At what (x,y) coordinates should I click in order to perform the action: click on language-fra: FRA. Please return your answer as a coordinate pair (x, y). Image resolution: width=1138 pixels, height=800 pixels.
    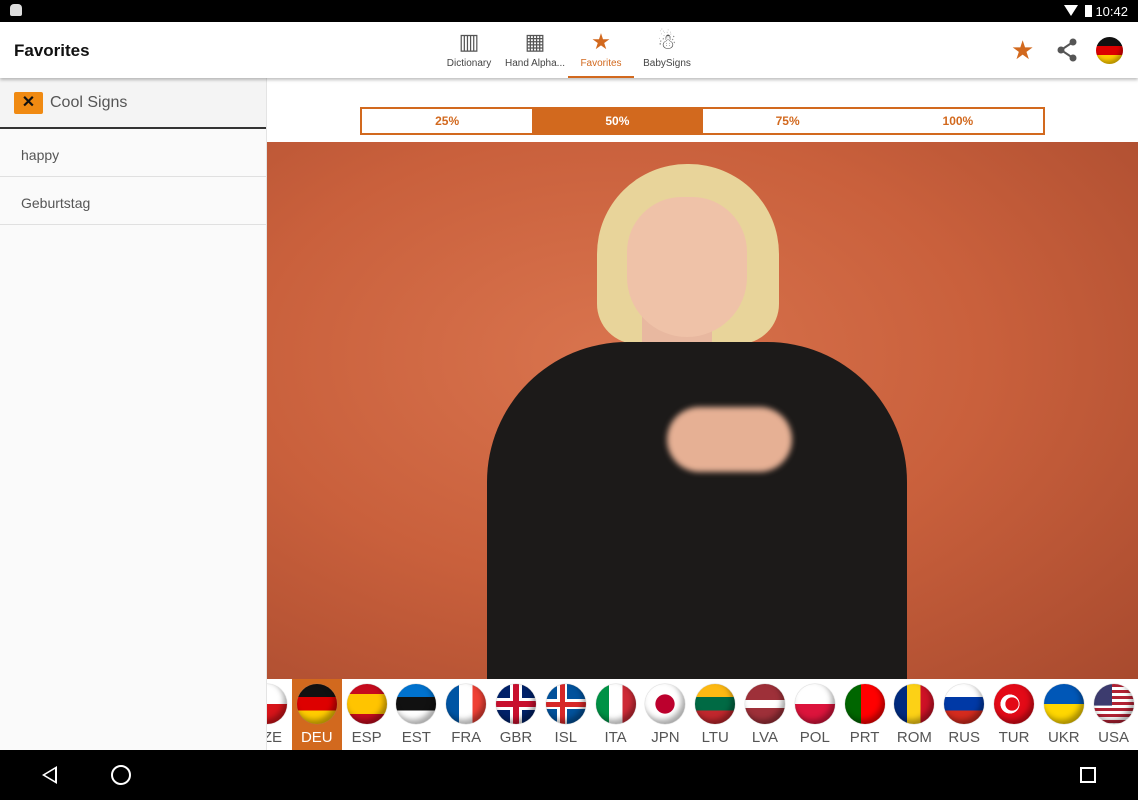
    Looking at the image, I should click on (466, 714).